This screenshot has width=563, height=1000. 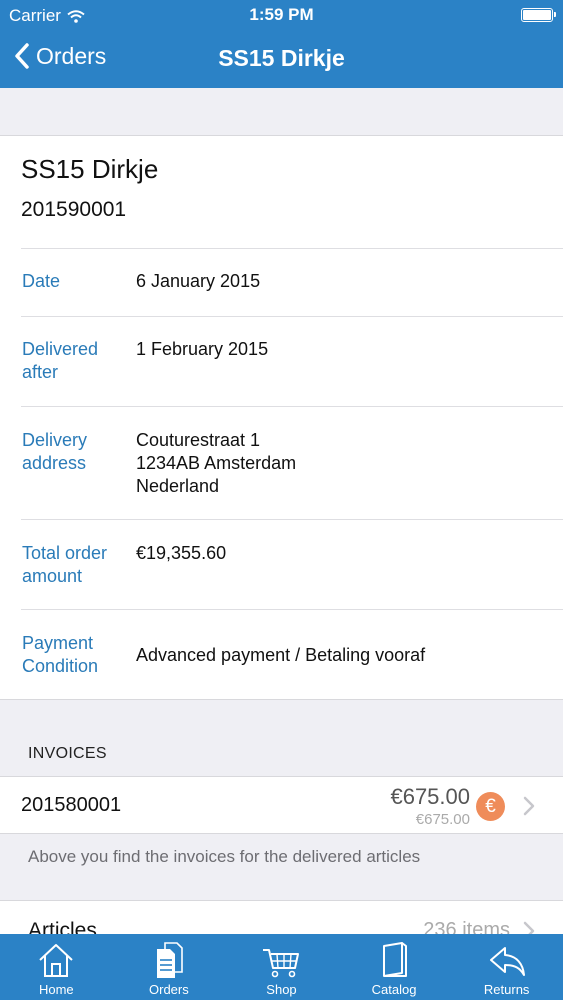 I want to click on tab-bar: Home Orders Shop Catalog Returns, so click(x=281, y=967).